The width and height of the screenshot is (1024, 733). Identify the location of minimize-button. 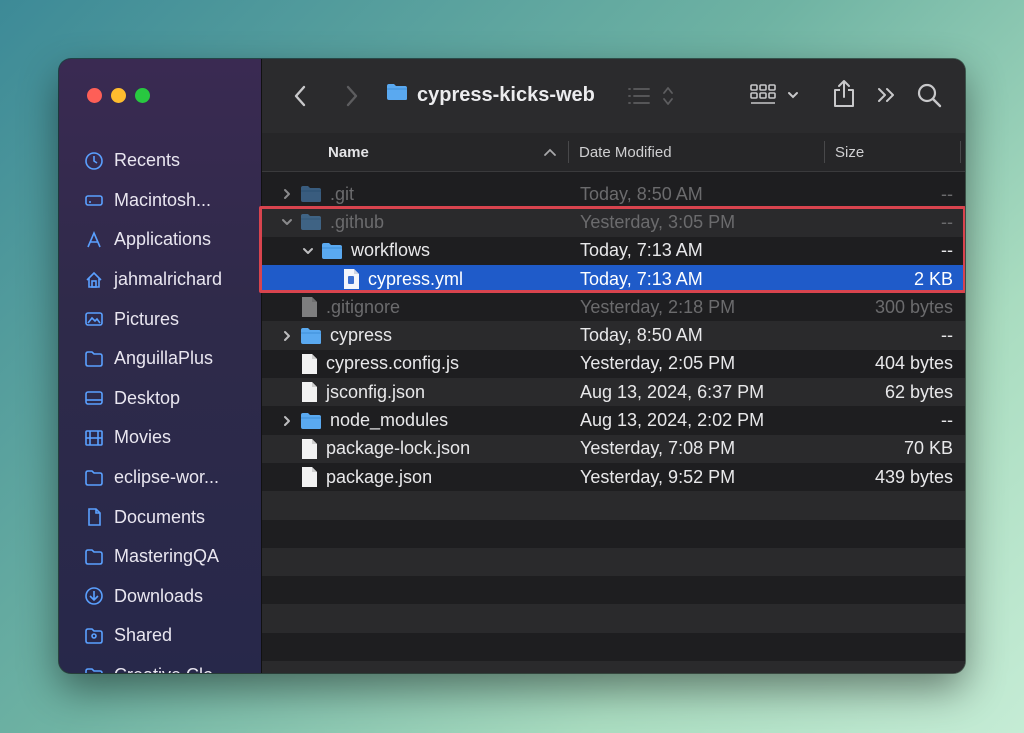
(118, 95).